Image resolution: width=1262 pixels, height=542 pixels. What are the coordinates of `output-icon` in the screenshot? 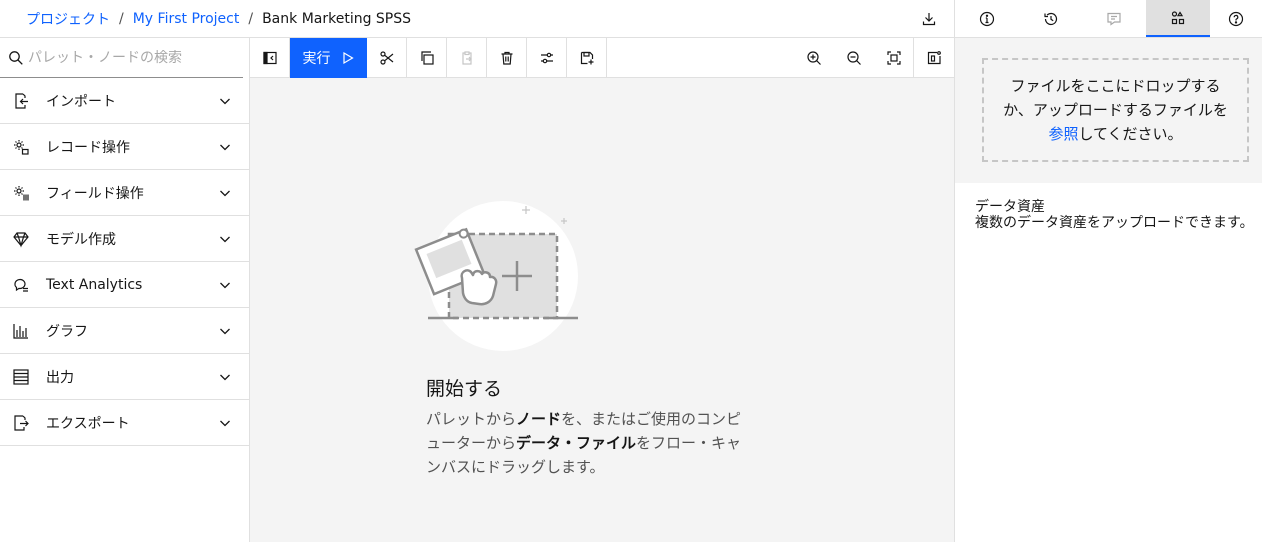 It's located at (21, 377).